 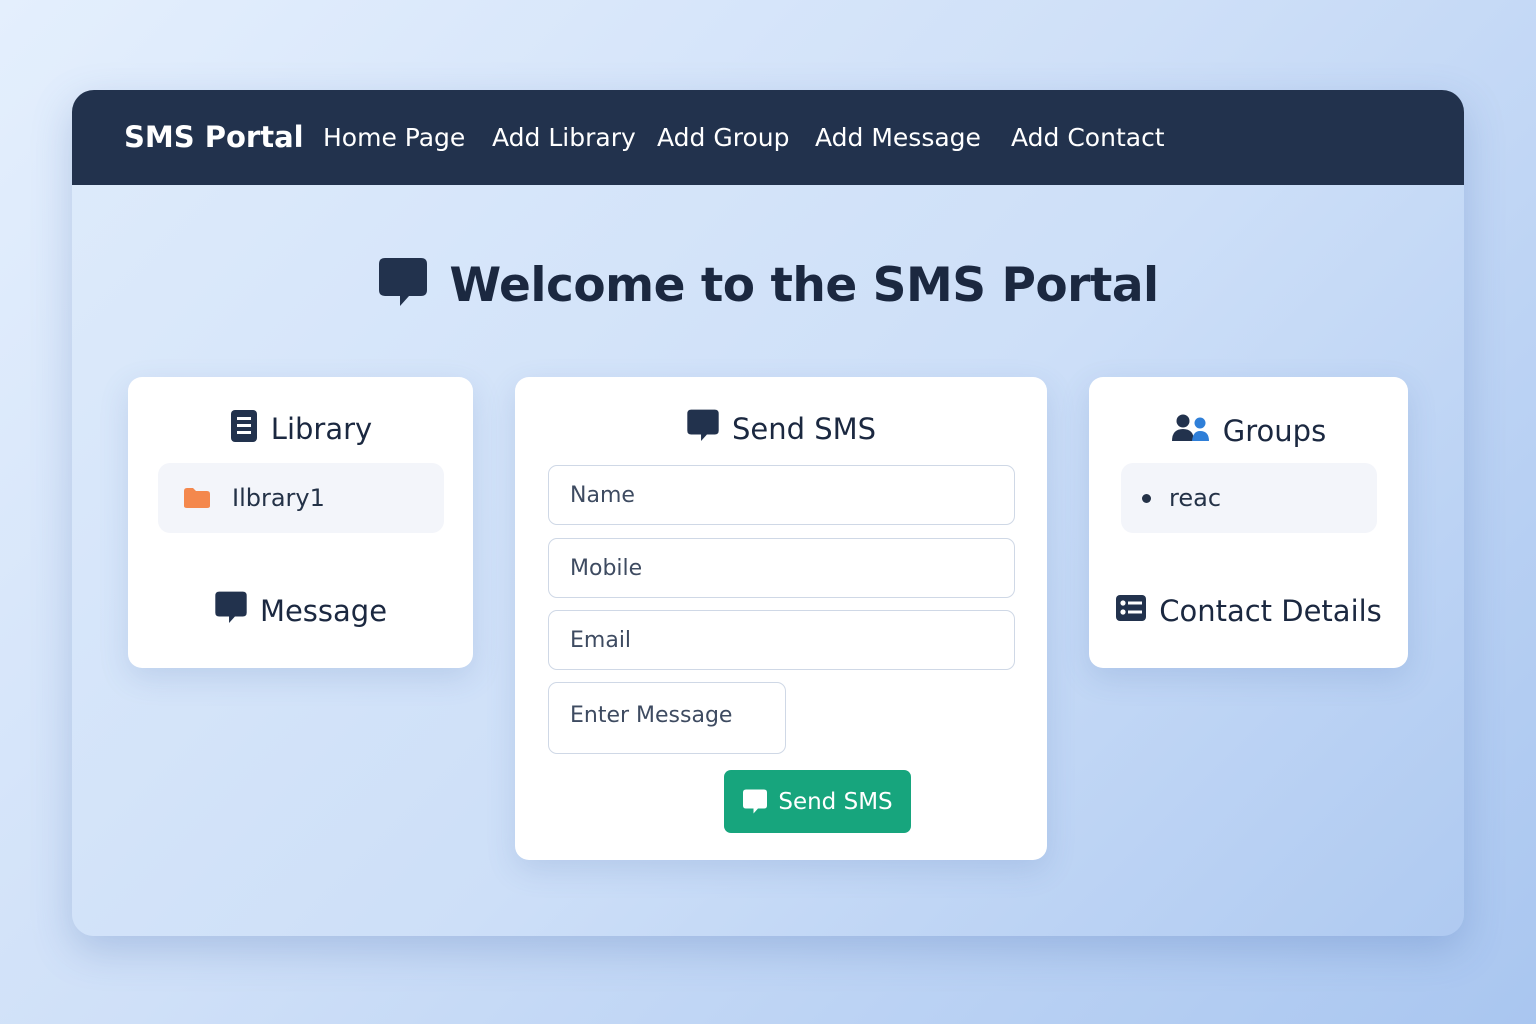 I want to click on send-sms-button: Send SMS, so click(x=817, y=801).